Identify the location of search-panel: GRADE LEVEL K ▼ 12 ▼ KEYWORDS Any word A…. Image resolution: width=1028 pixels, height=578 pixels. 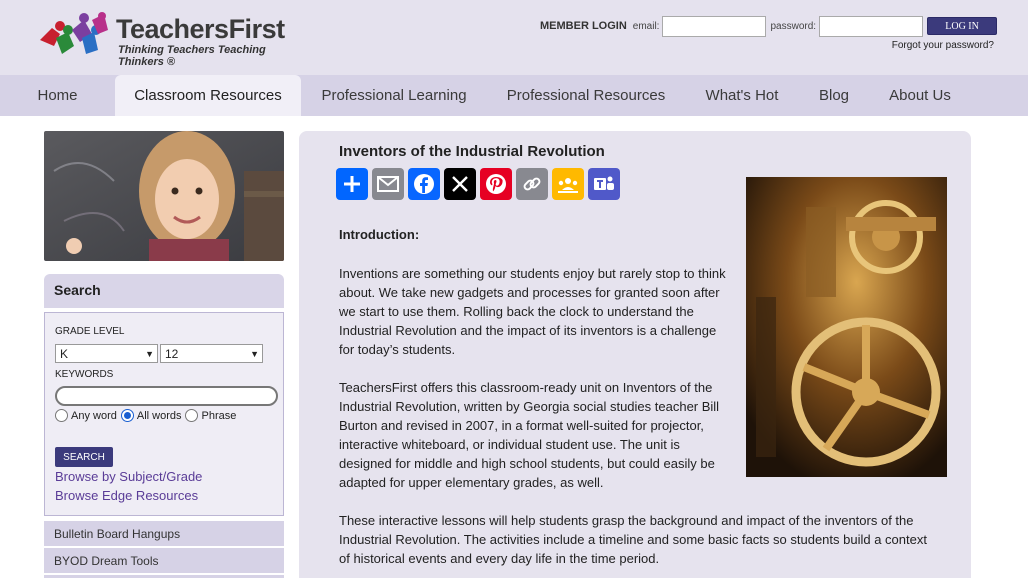
(164, 414).